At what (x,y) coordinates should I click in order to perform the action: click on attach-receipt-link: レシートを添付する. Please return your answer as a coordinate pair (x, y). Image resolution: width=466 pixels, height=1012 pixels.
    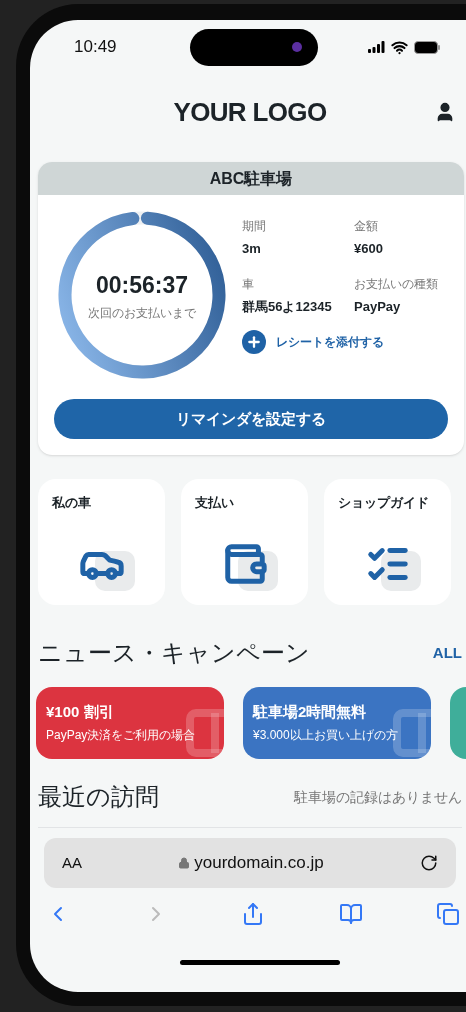
    Looking at the image, I should click on (348, 342).